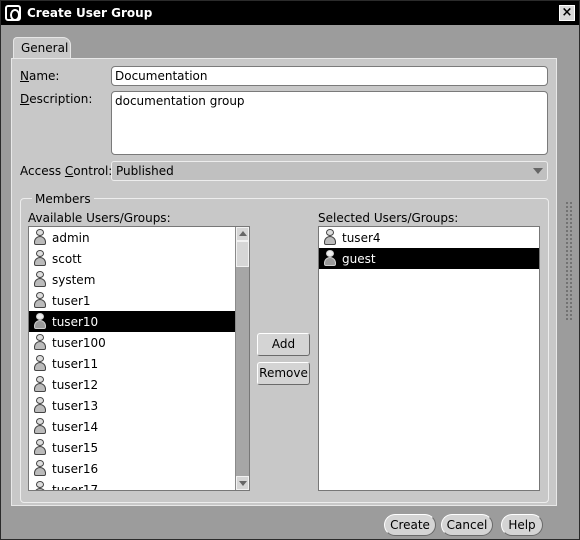 The height and width of the screenshot is (540, 580). Describe the element at coordinates (359, 258) in the screenshot. I see `list-item-label: guest` at that location.